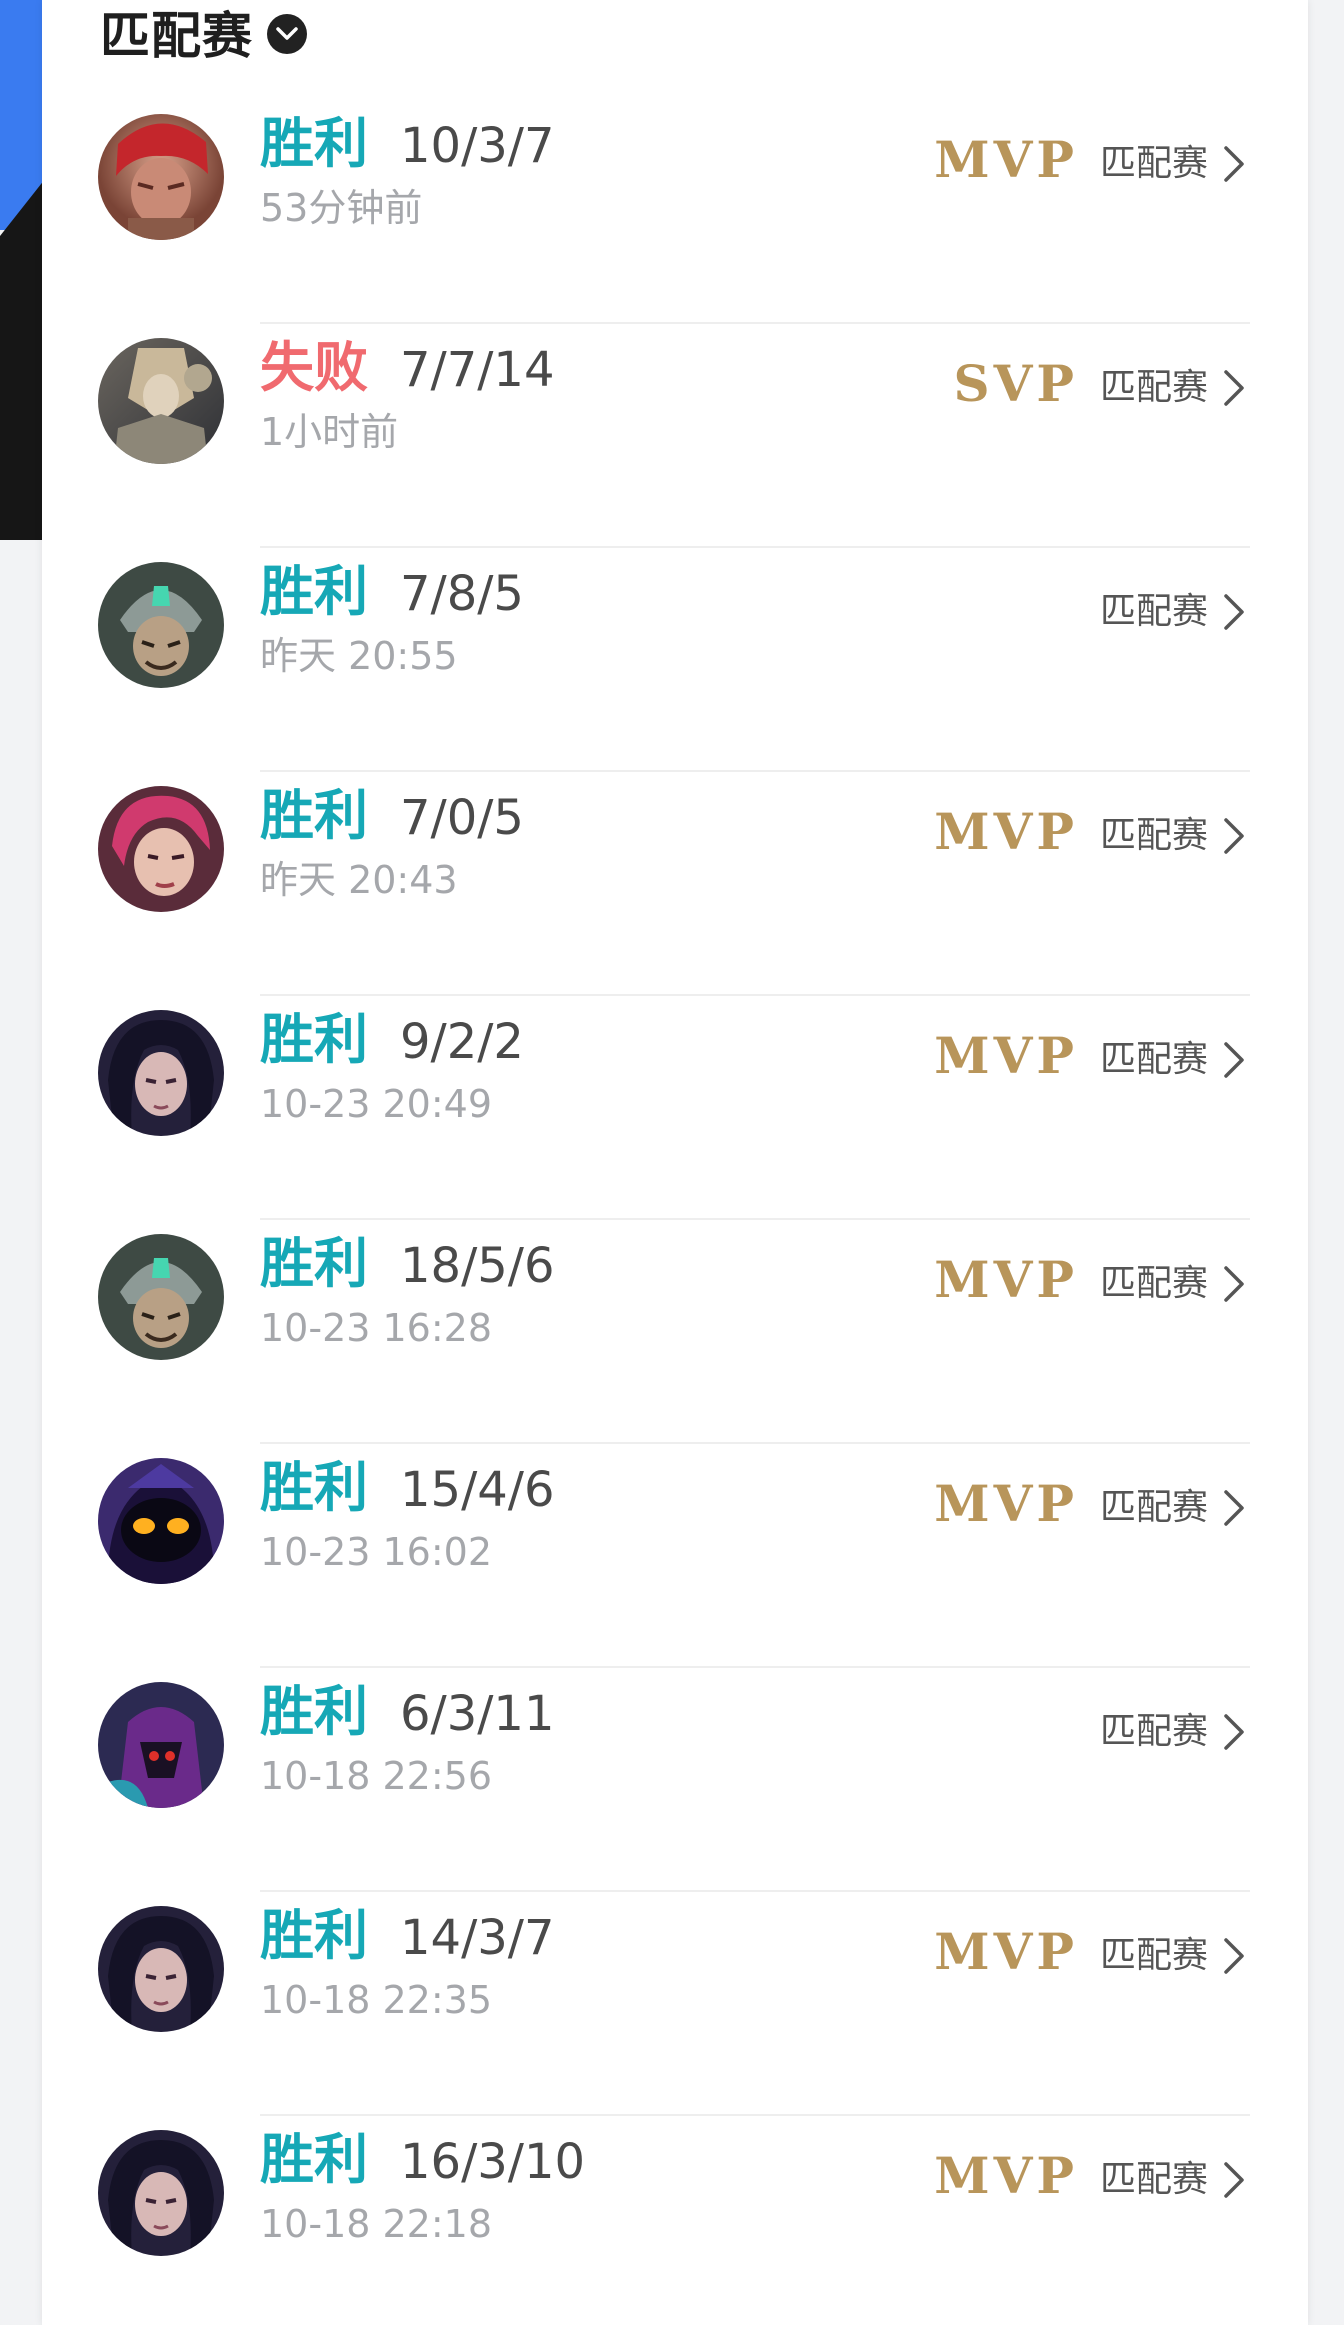 Image resolution: width=1344 pixels, height=2325 pixels. I want to click on match-time: 10-23 20:49, so click(376, 1104).